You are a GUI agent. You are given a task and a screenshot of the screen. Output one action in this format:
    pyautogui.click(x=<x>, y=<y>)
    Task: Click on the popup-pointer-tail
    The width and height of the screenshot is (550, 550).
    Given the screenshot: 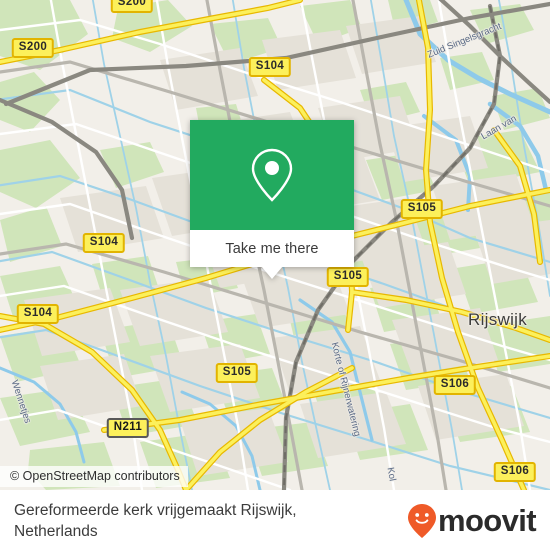 What is the action you would take?
    pyautogui.click(x=272, y=272)
    